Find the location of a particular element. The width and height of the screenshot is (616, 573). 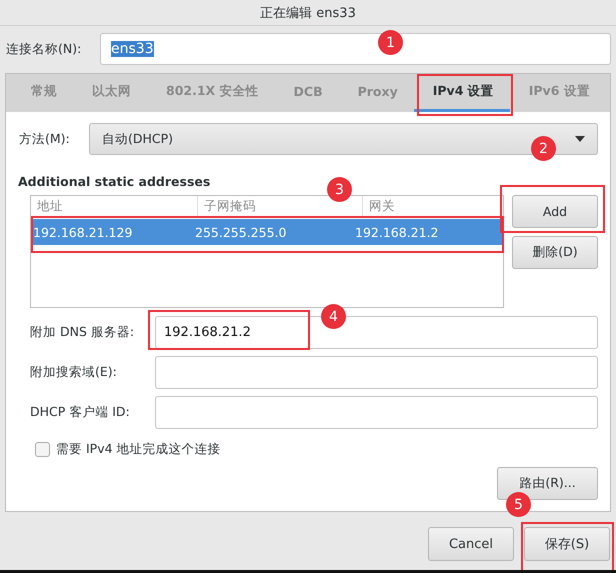

tab: IPv4 设置 is located at coordinates (462, 93).